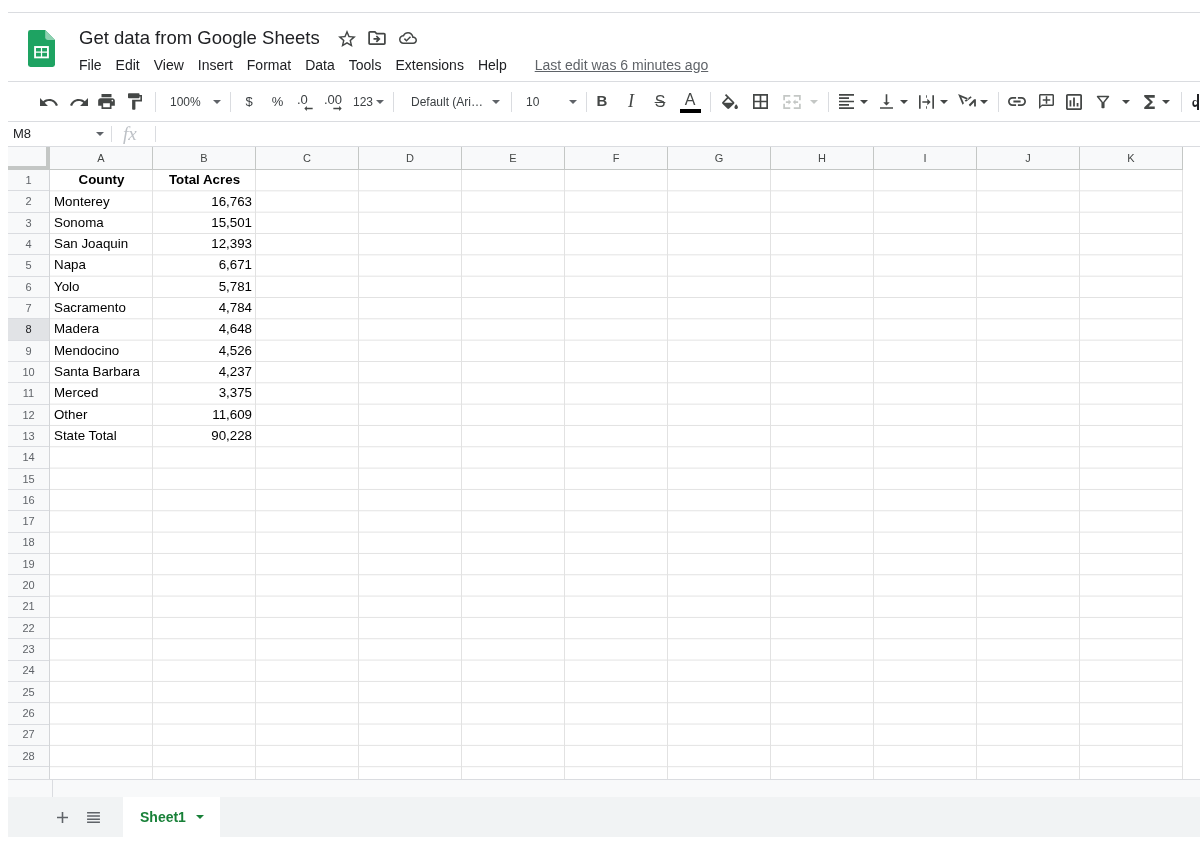 The height and width of the screenshot is (847, 1200). What do you see at coordinates (760, 101) in the screenshot?
I see `grid-borders-icon` at bounding box center [760, 101].